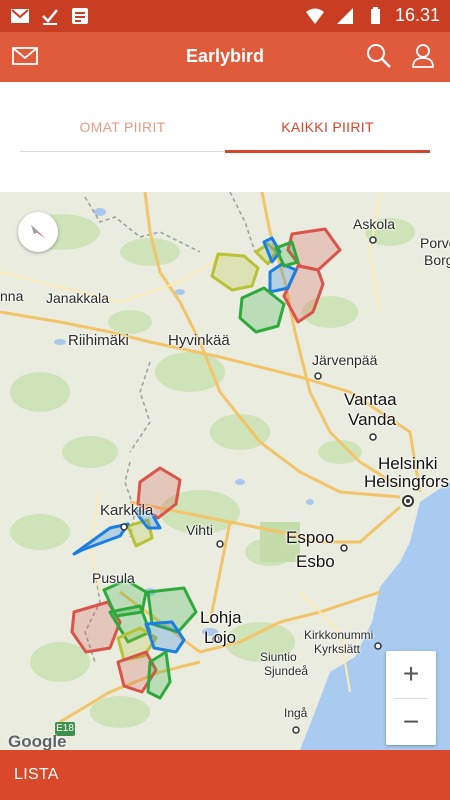 Image resolution: width=450 pixels, height=800 pixels. I want to click on notes-icon, so click(80, 16).